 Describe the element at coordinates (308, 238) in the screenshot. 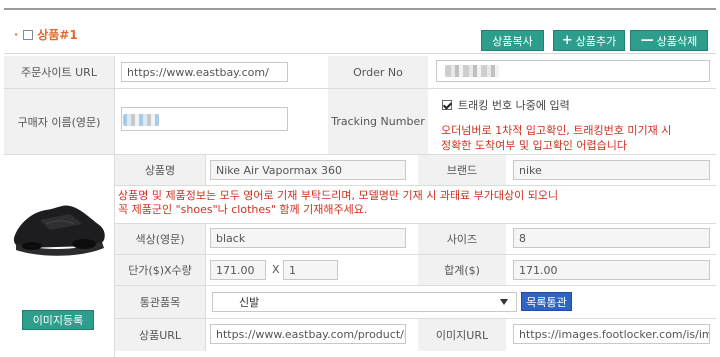

I see `color-input: black` at that location.